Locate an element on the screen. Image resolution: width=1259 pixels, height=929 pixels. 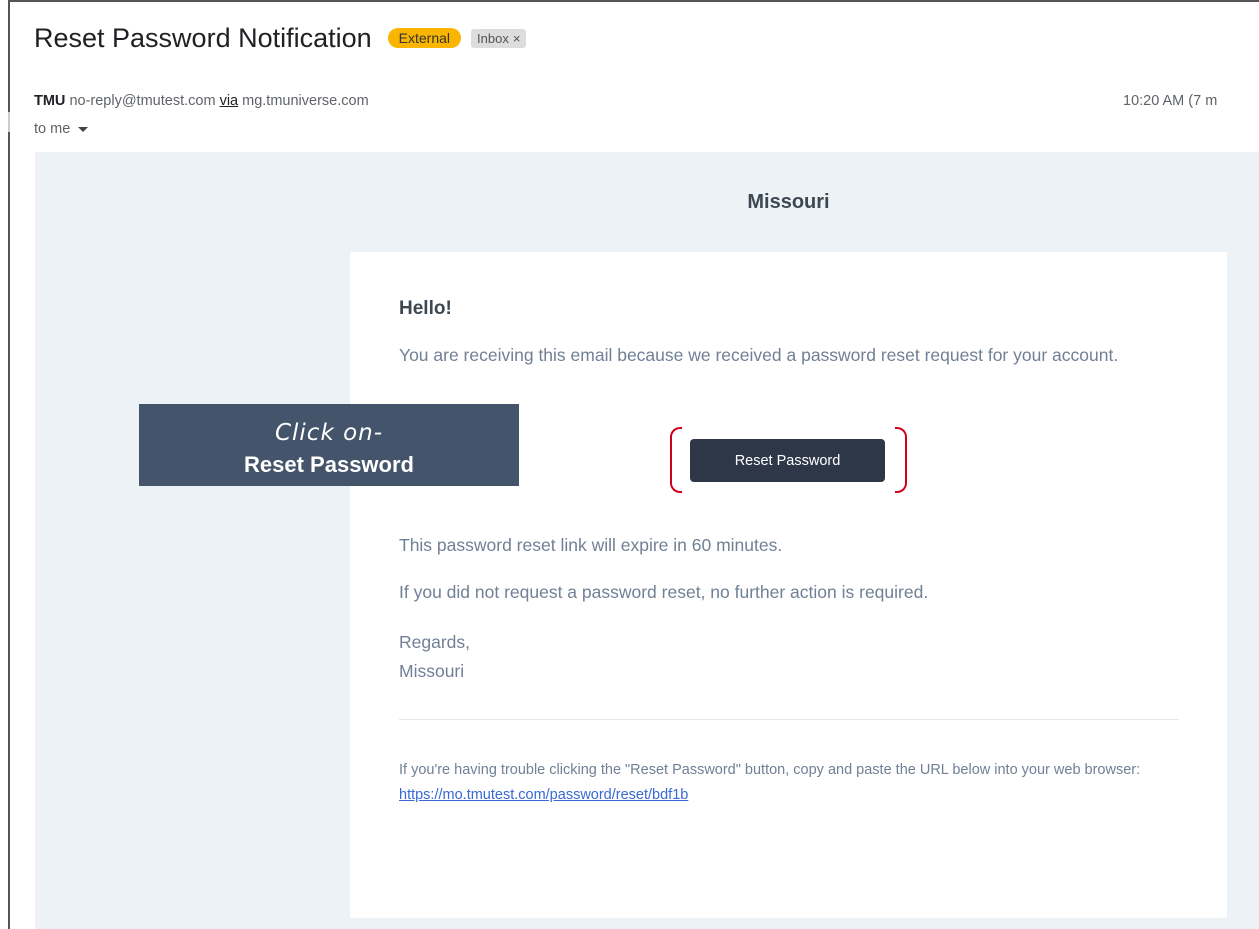
recipient-label: to me is located at coordinates (52, 129).